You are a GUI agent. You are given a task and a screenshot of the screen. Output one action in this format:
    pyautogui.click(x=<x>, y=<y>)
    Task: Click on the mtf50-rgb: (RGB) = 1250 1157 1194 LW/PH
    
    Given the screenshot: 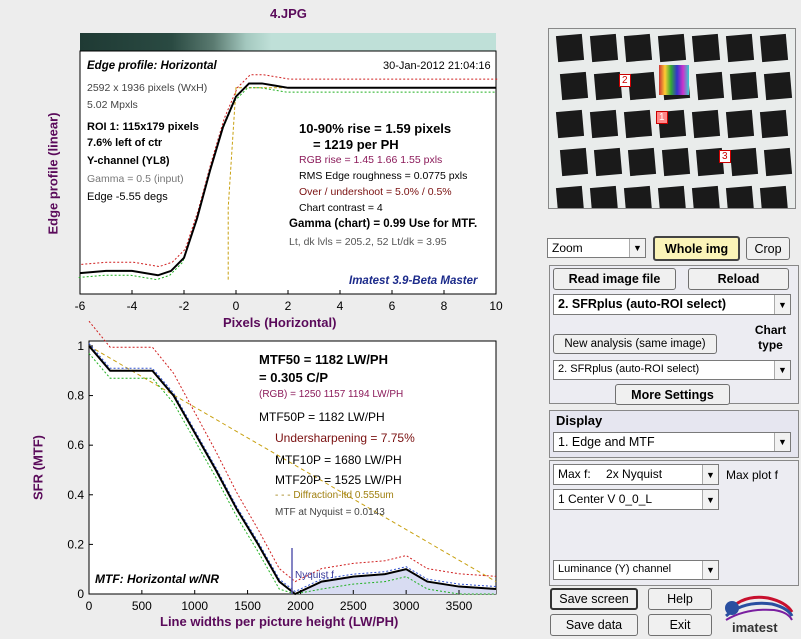 What is the action you would take?
    pyautogui.click(x=331, y=394)
    